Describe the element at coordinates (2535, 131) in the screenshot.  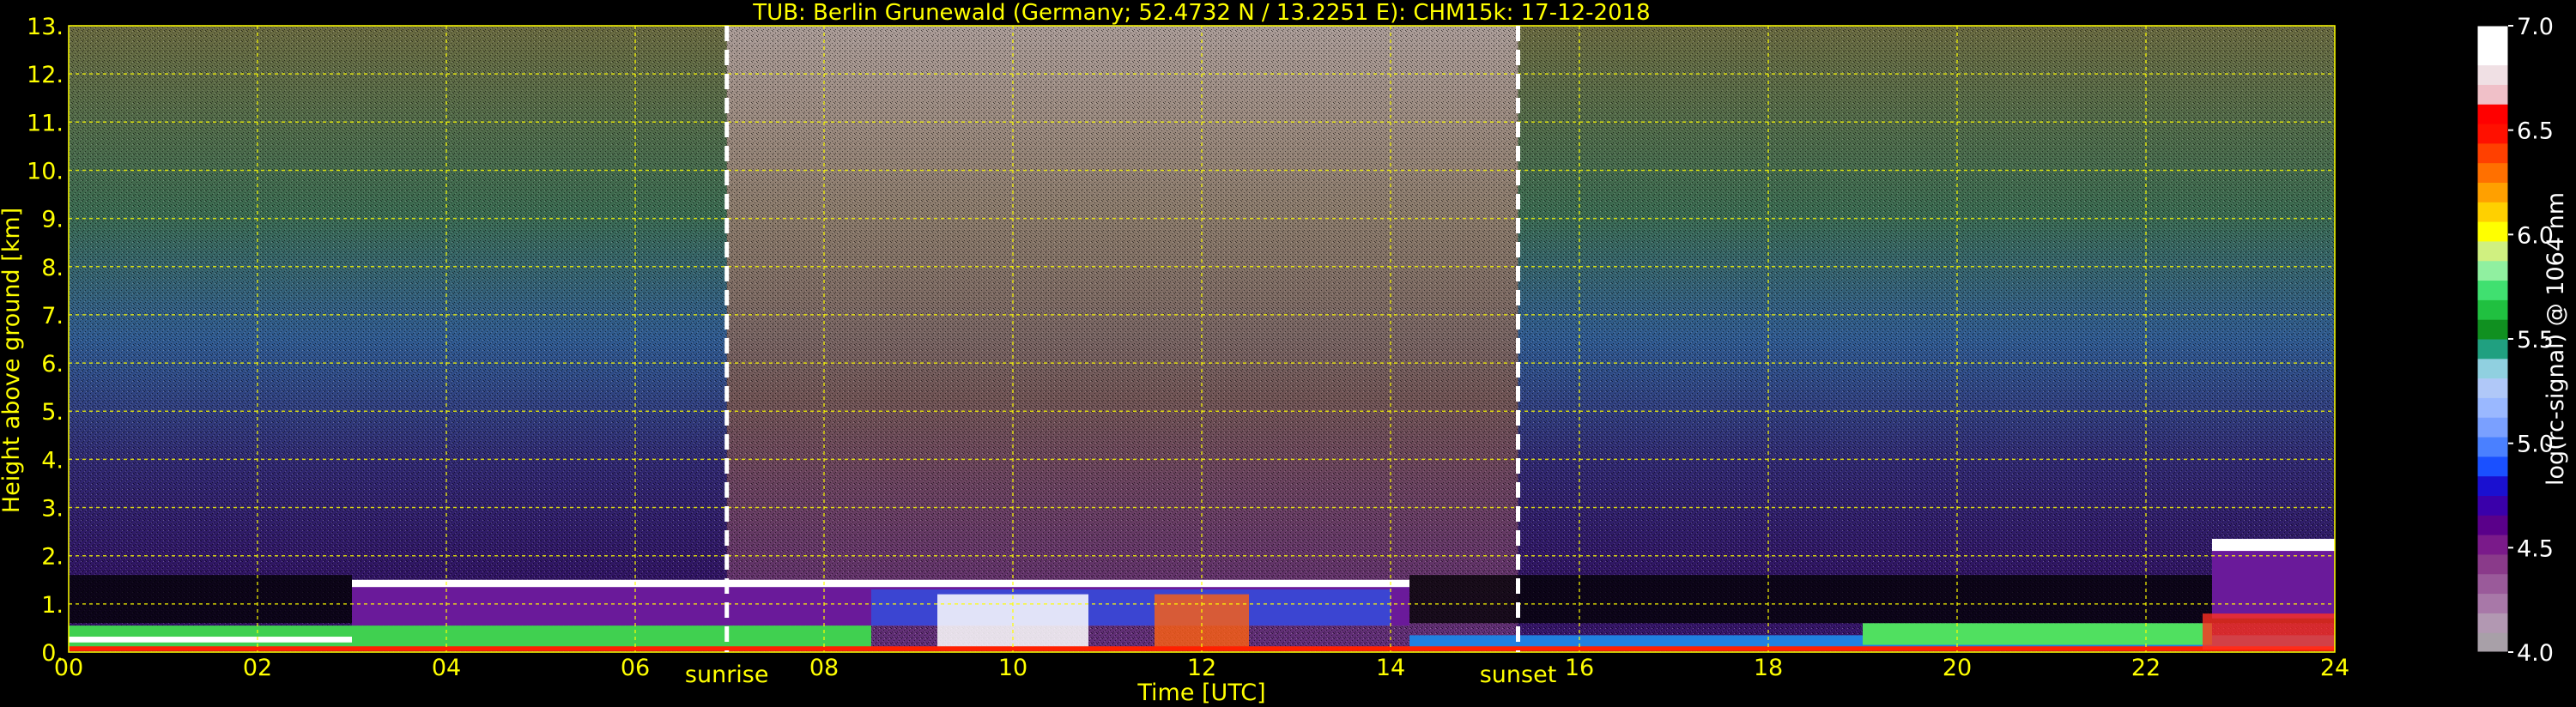
I see `colorbar-tick-label: 6.5` at that location.